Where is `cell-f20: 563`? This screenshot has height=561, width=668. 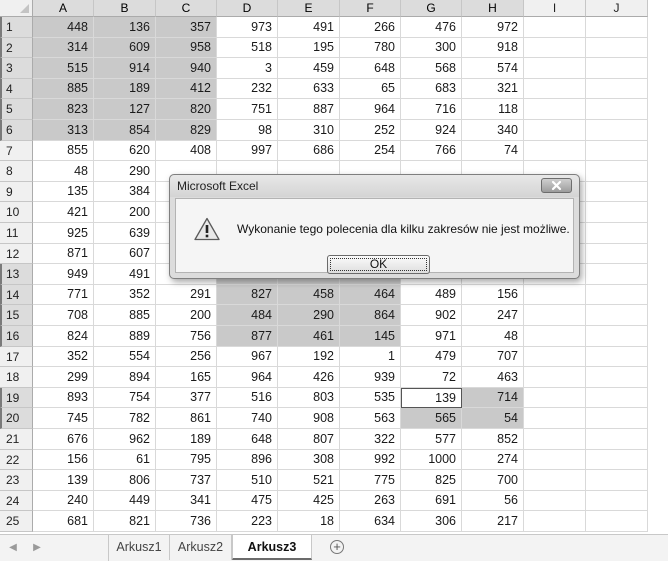
cell-f20: 563 is located at coordinates (370, 418).